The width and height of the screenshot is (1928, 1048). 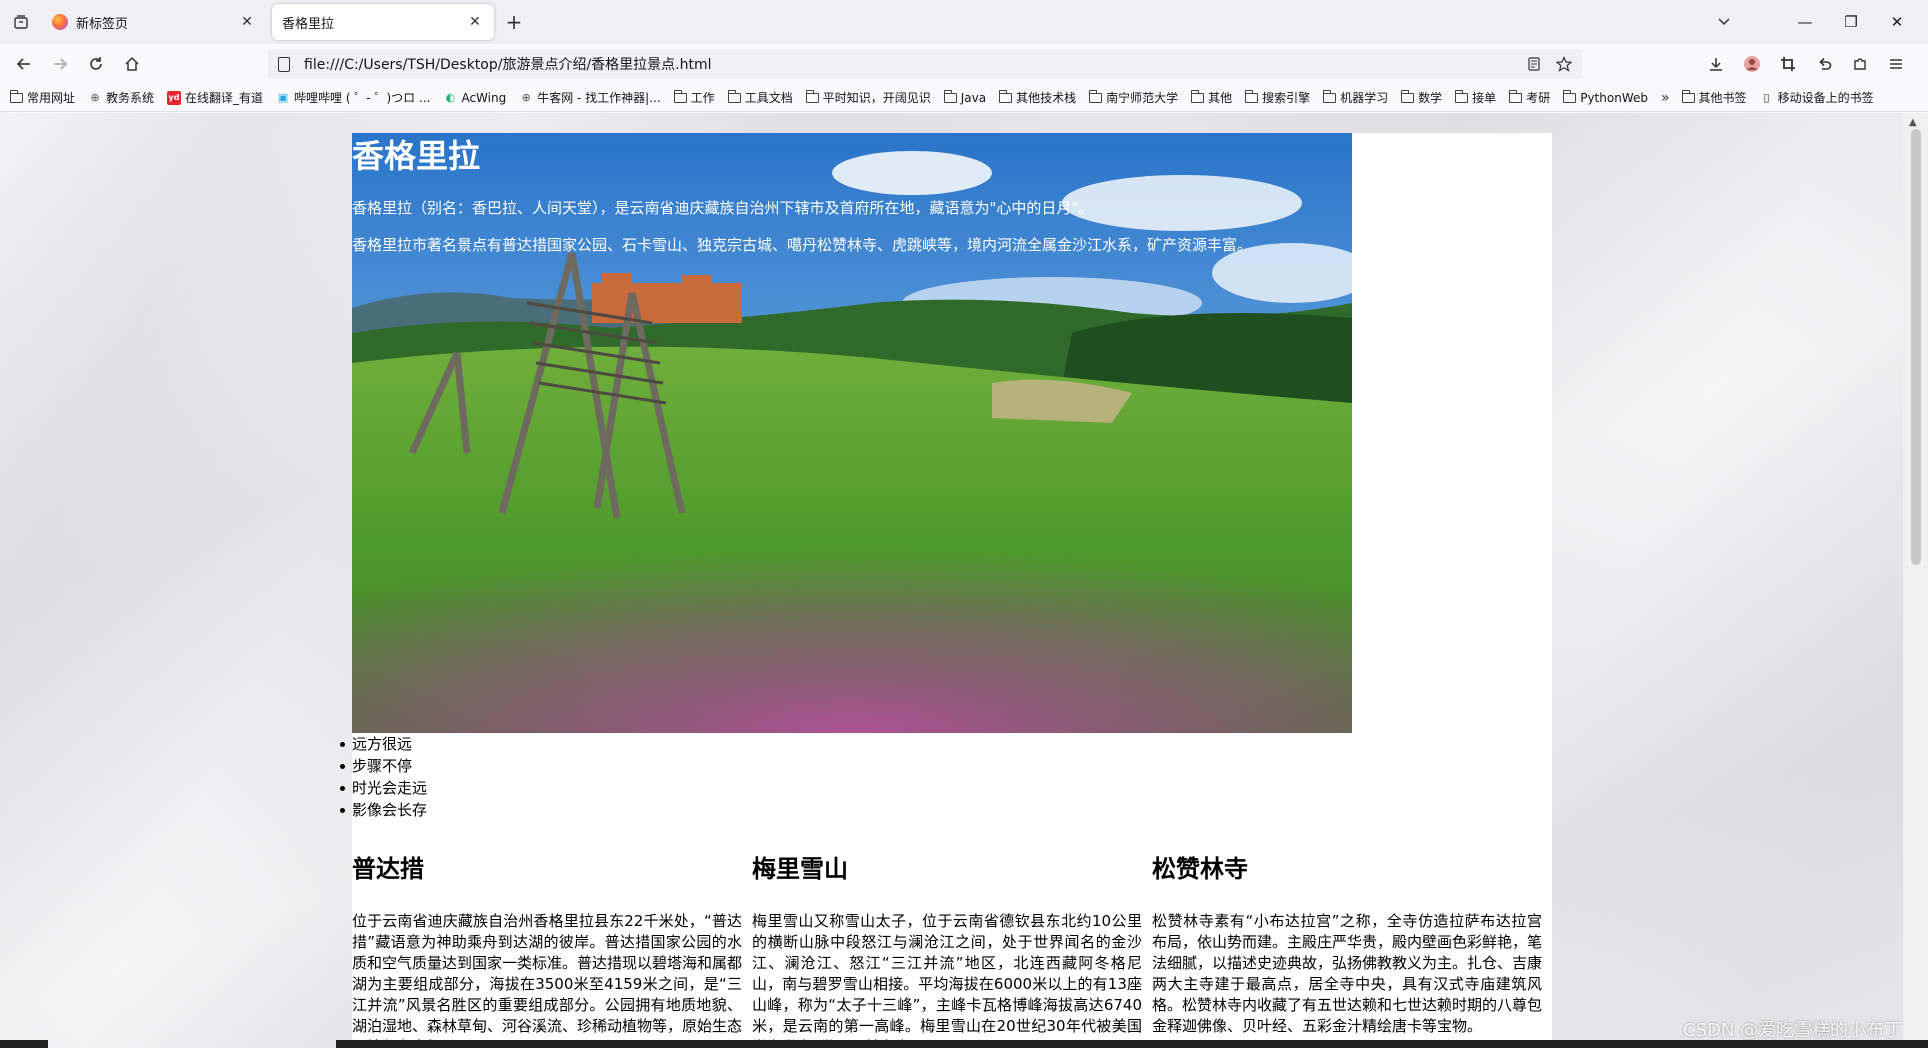 I want to click on bookmark-star-icon, so click(x=1564, y=64).